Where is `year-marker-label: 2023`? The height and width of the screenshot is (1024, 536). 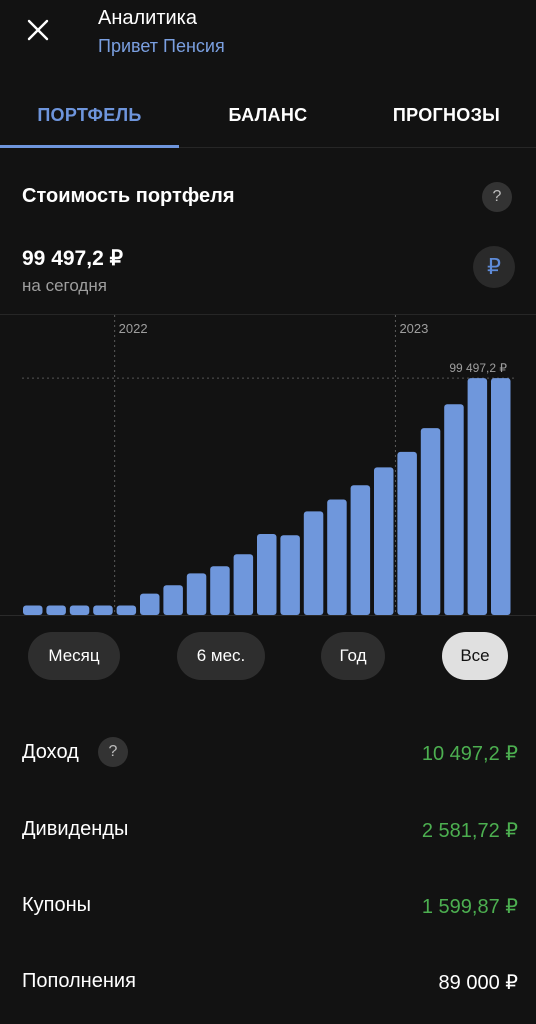 year-marker-label: 2023 is located at coordinates (413, 328).